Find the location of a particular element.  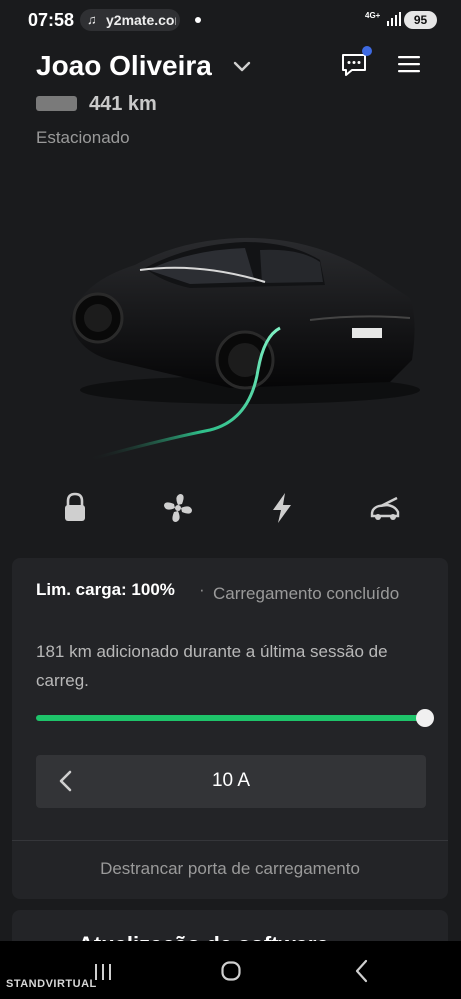

charging-current-stepper: 10 A is located at coordinates (231, 781).